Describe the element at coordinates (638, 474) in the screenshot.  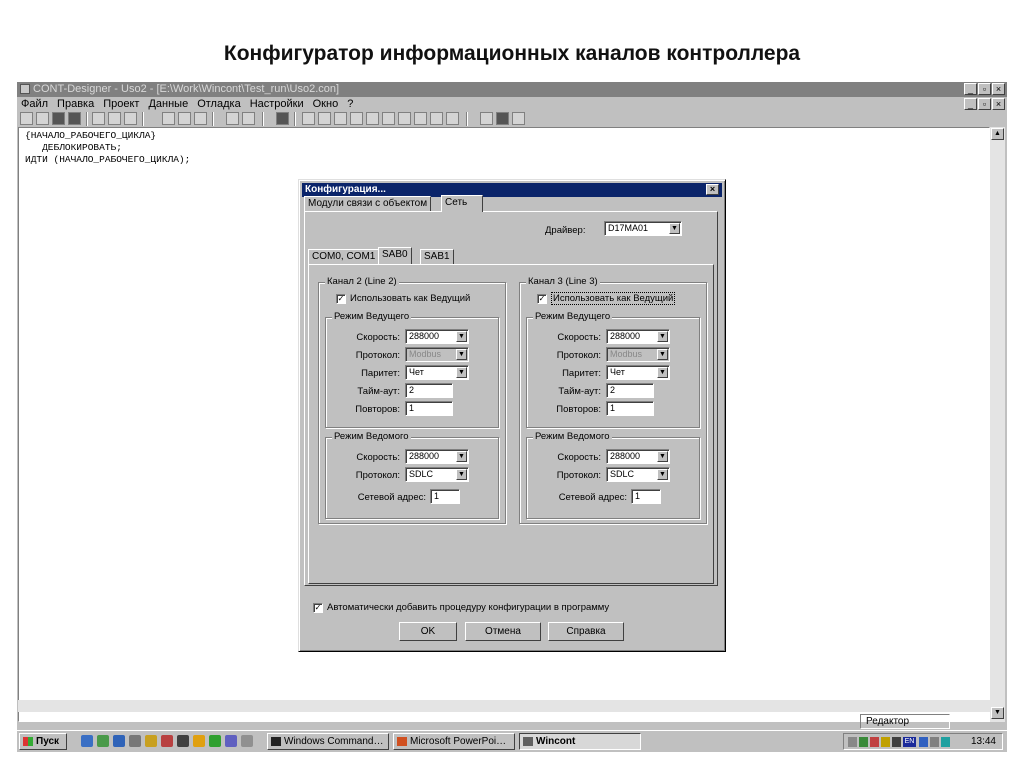
I see `channel-3-slave-protocol-select: SDLC ▼` at that location.